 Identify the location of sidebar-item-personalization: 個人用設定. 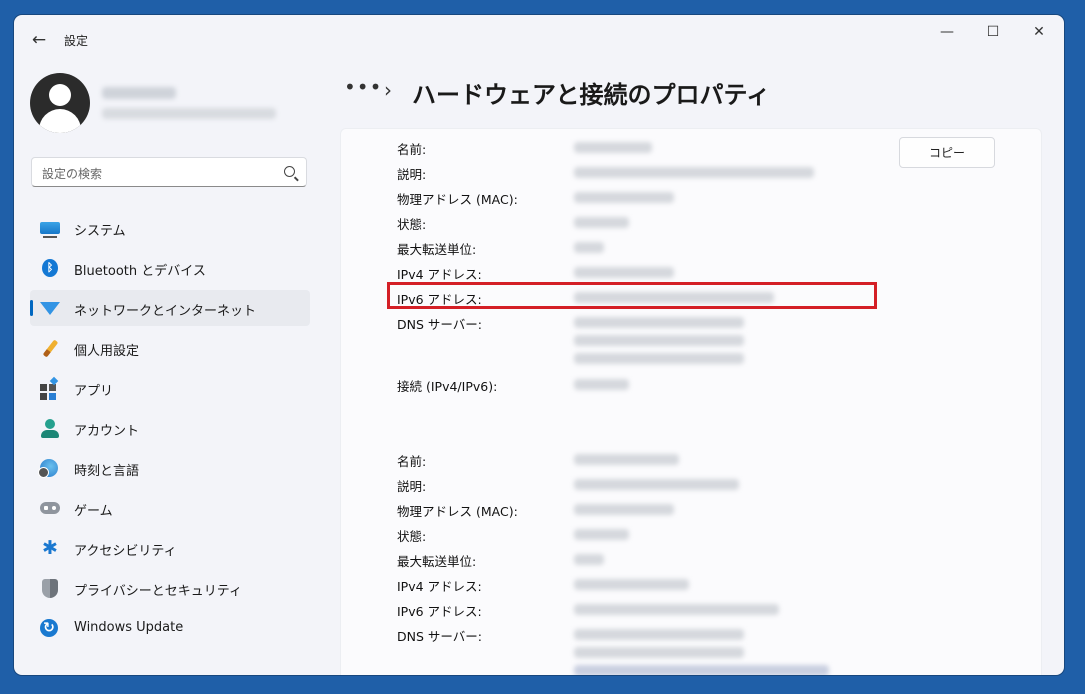
(170, 348).